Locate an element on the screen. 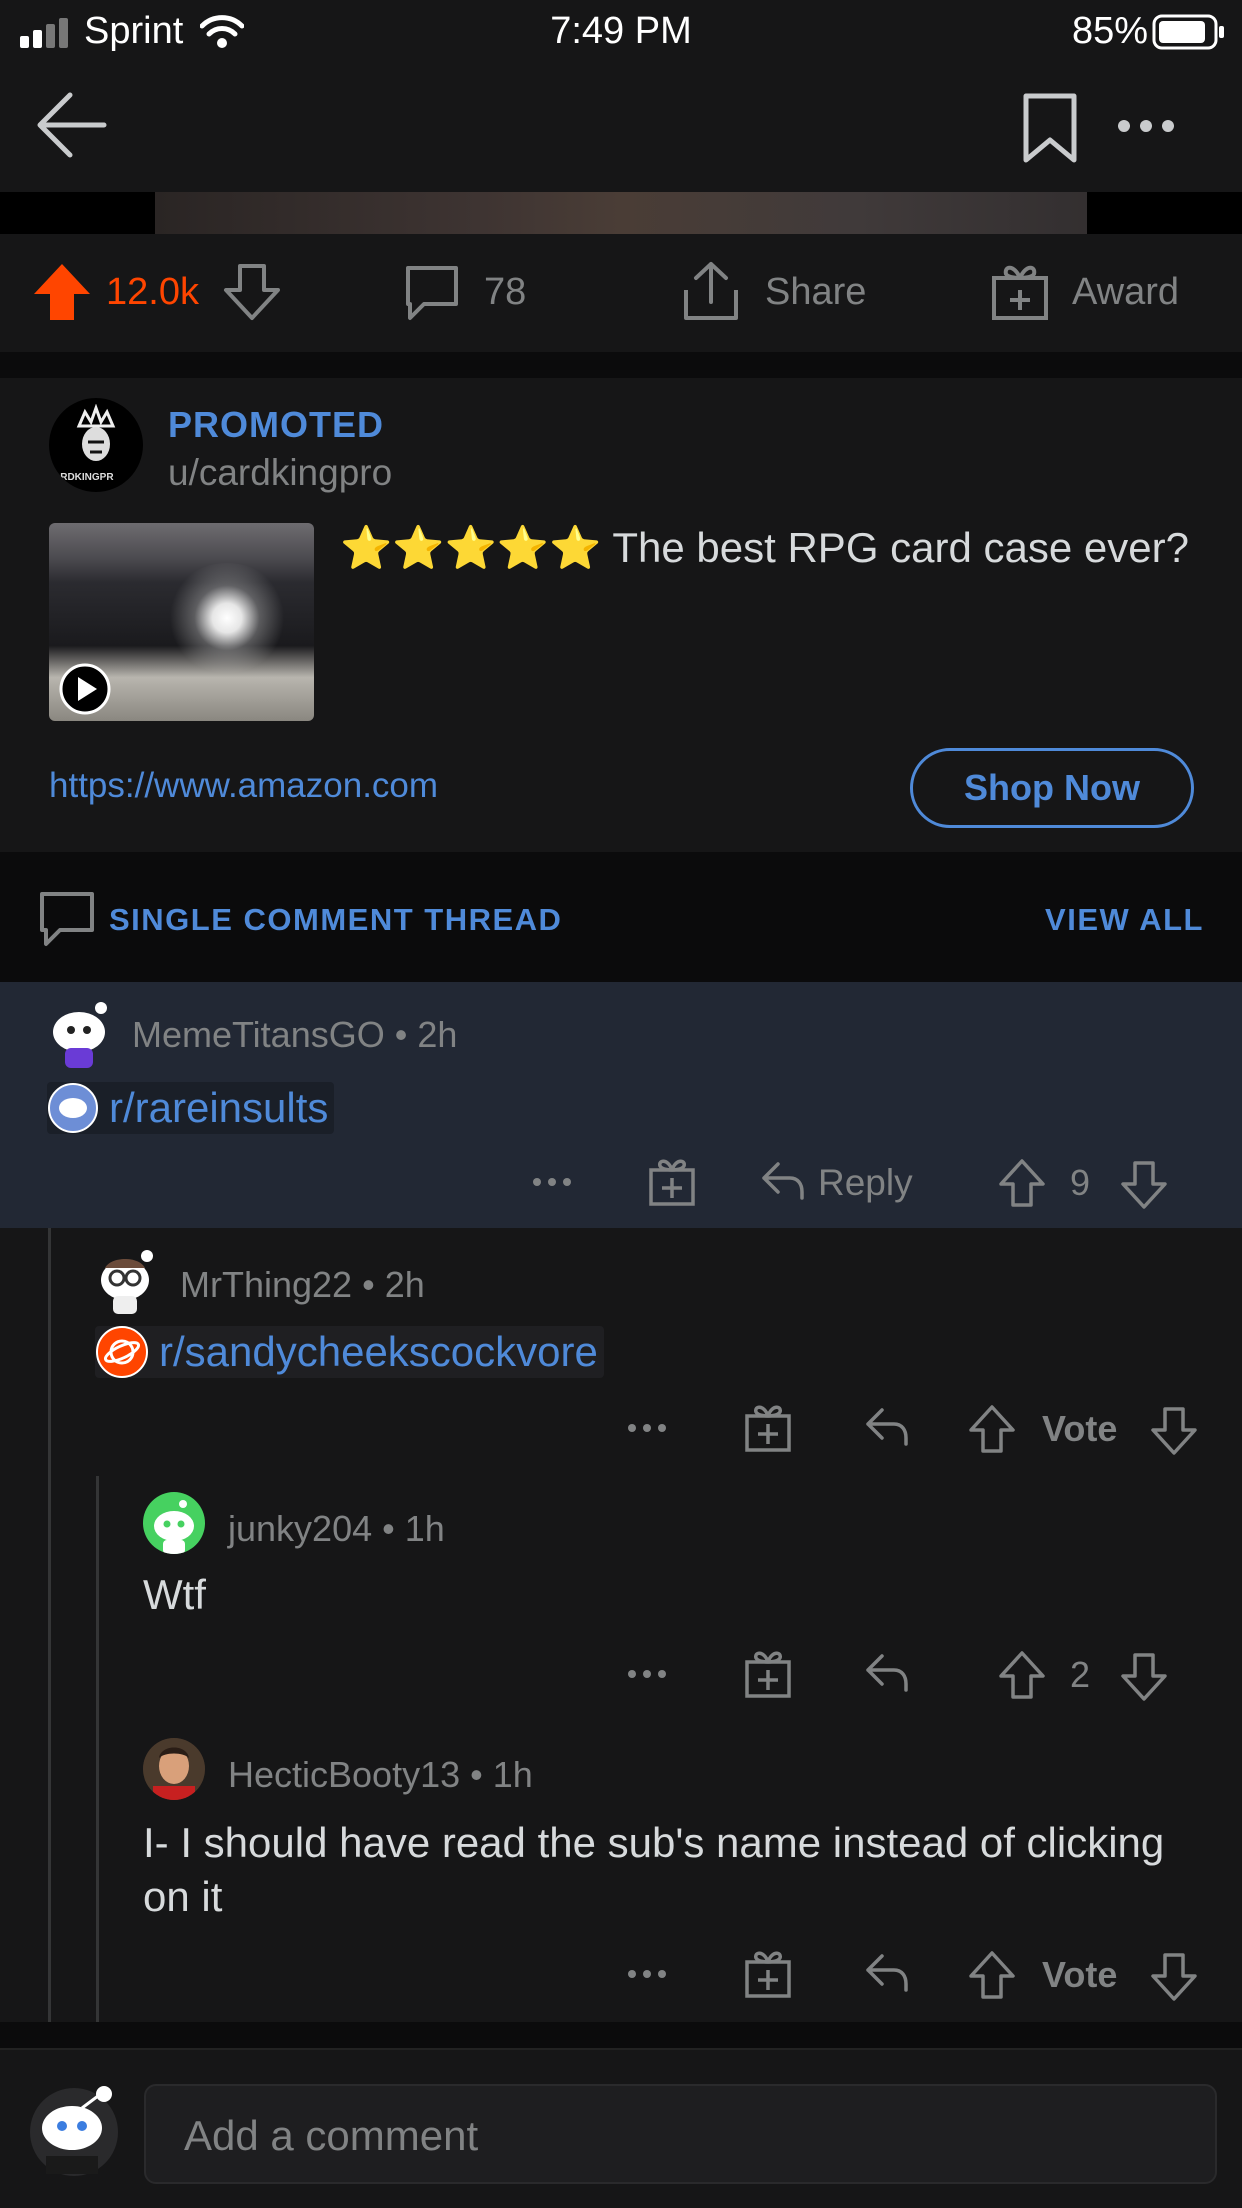 The height and width of the screenshot is (2208, 1242). comment-author: junky204 is located at coordinates (300, 1528).